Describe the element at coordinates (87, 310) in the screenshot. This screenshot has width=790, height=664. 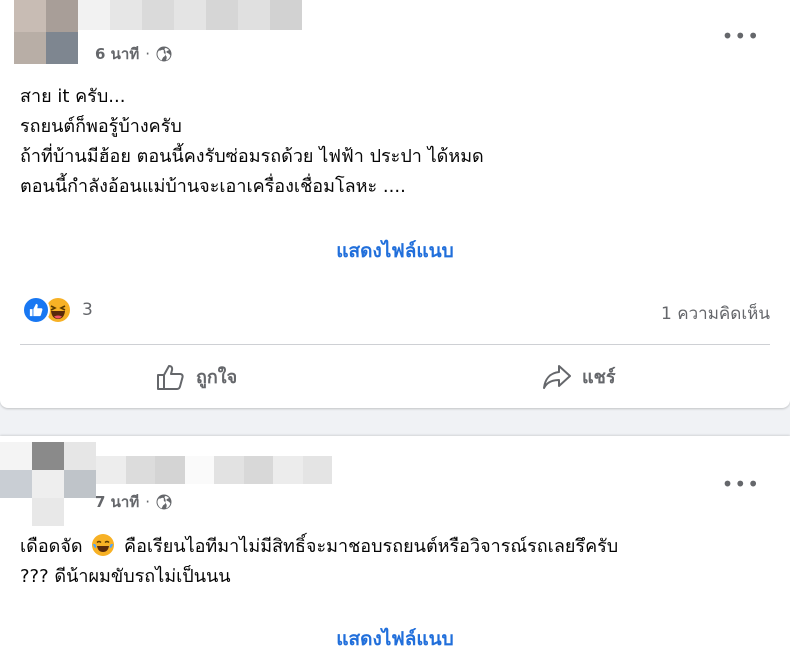
I see `reaction-count: 3` at that location.